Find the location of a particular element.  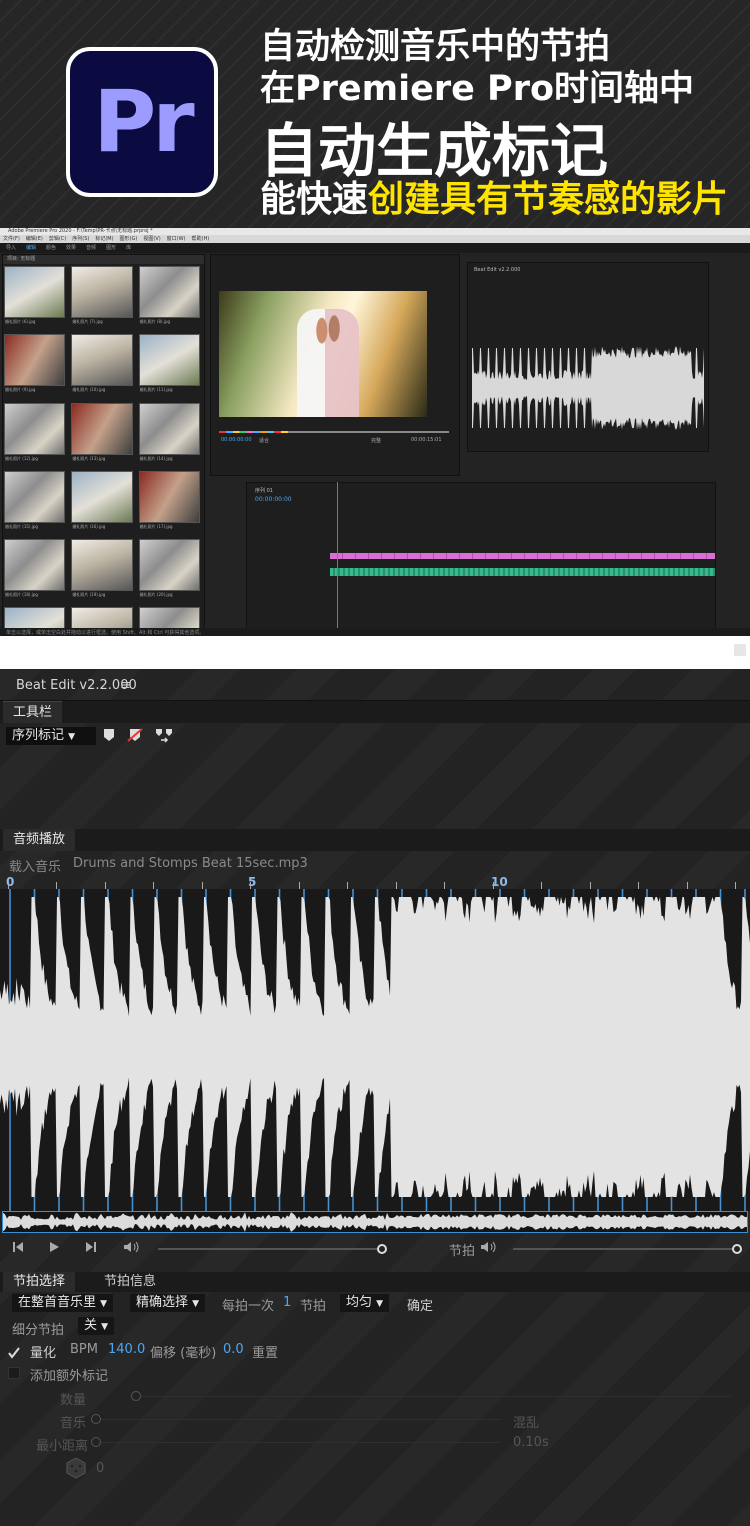

beat-volume-slider-knob is located at coordinates (737, 1249).